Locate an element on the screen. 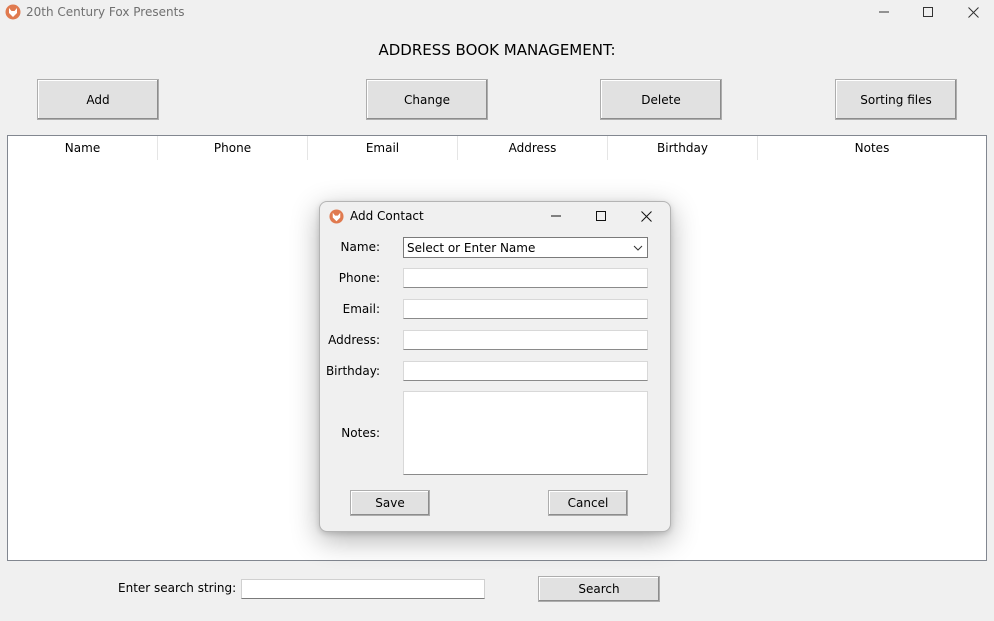  address-label: Address: is located at coordinates (354, 340).